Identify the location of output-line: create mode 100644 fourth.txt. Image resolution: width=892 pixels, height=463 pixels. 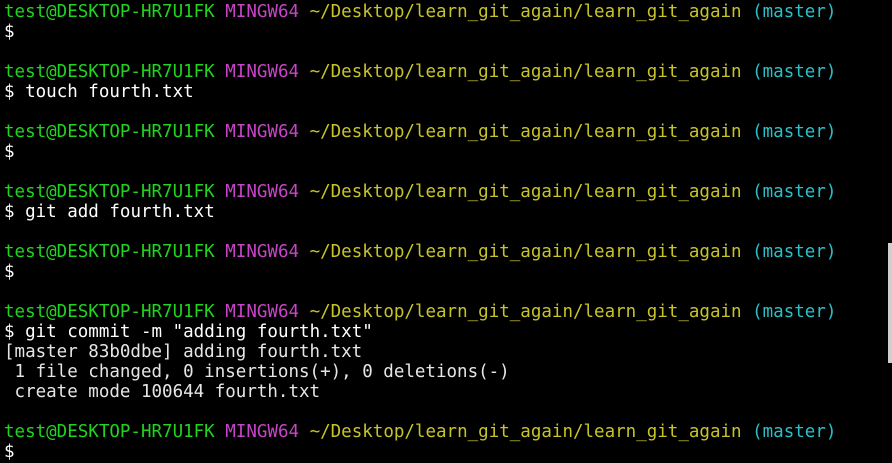
(162, 392).